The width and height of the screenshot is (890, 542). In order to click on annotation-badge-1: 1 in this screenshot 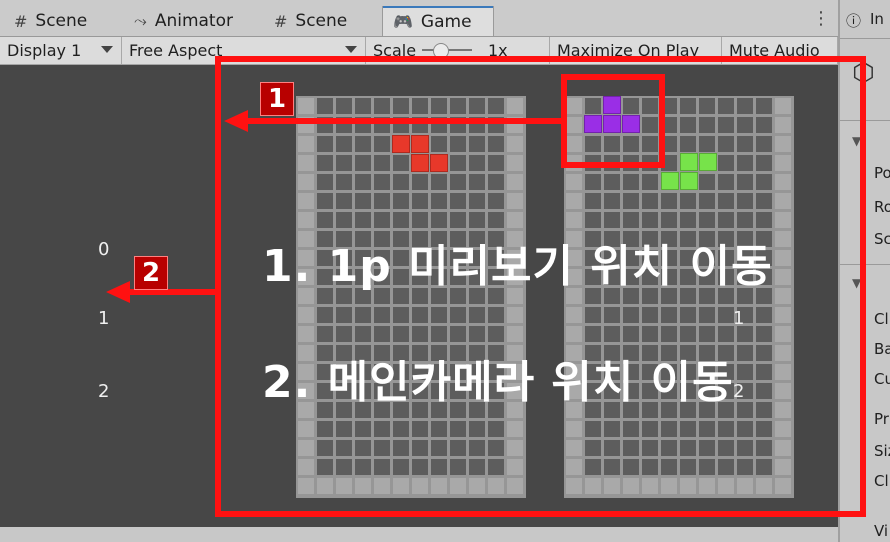, I will do `click(277, 99)`.